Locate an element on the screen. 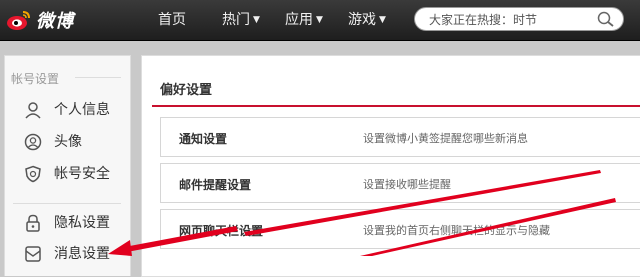 This screenshot has width=640, height=277. logo-text: 微博 is located at coordinates (55, 21).